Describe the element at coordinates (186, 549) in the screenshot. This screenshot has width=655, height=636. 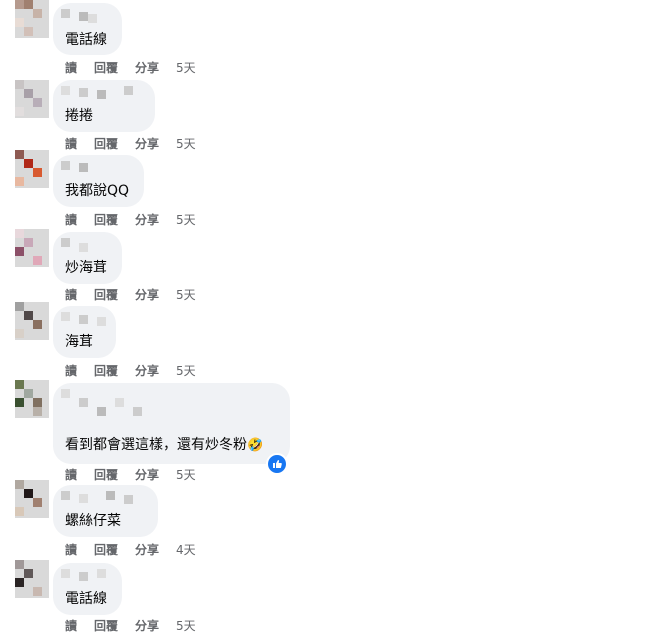
I see `timestamp: 4天` at that location.